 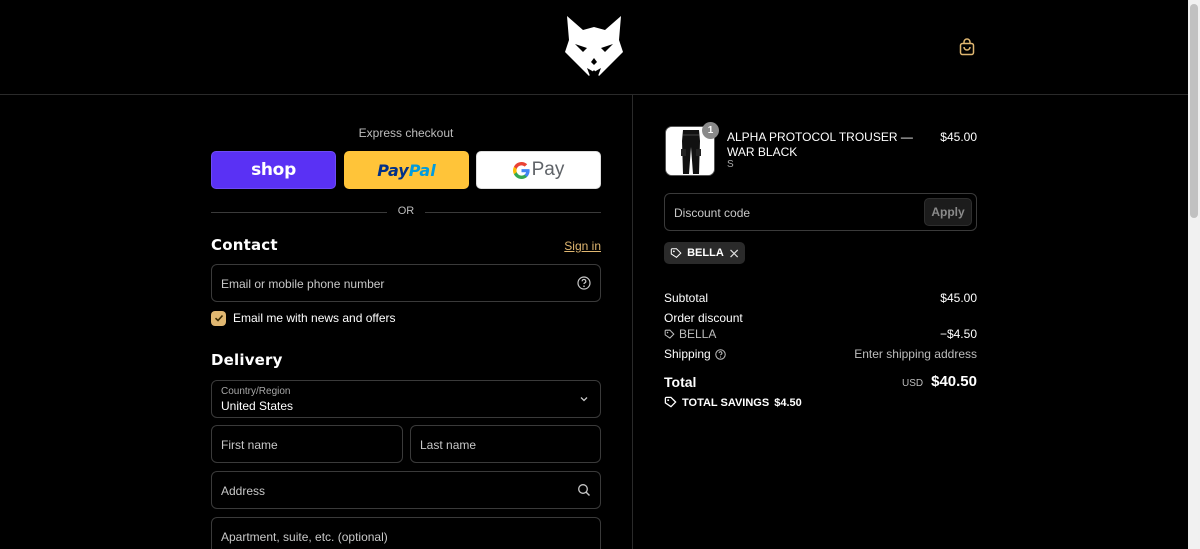 I want to click on apartment-placeholder: Apartment, suite, etc. (optional), so click(x=304, y=537).